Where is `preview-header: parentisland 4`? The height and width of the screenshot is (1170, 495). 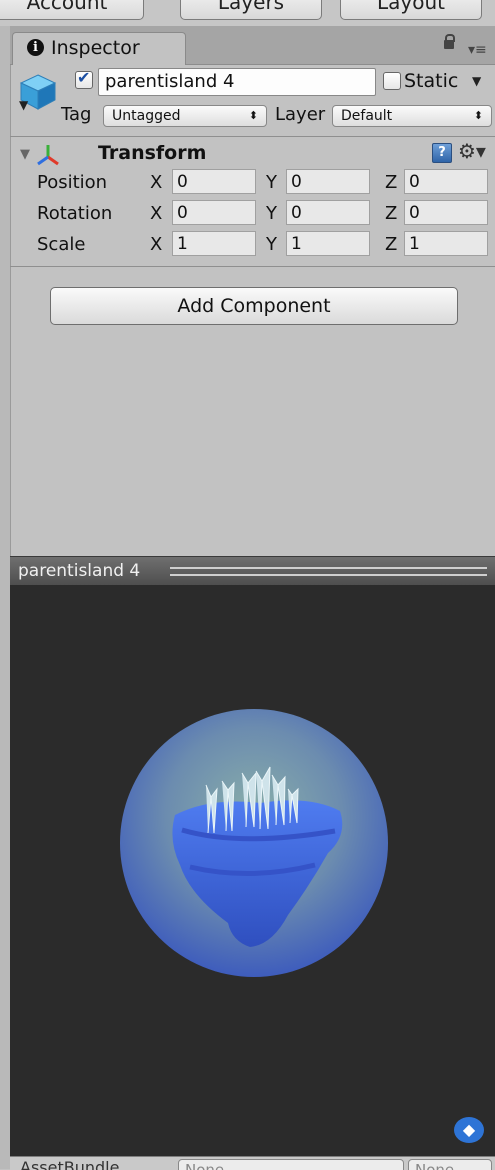
preview-header: parentisland 4 is located at coordinates (252, 571).